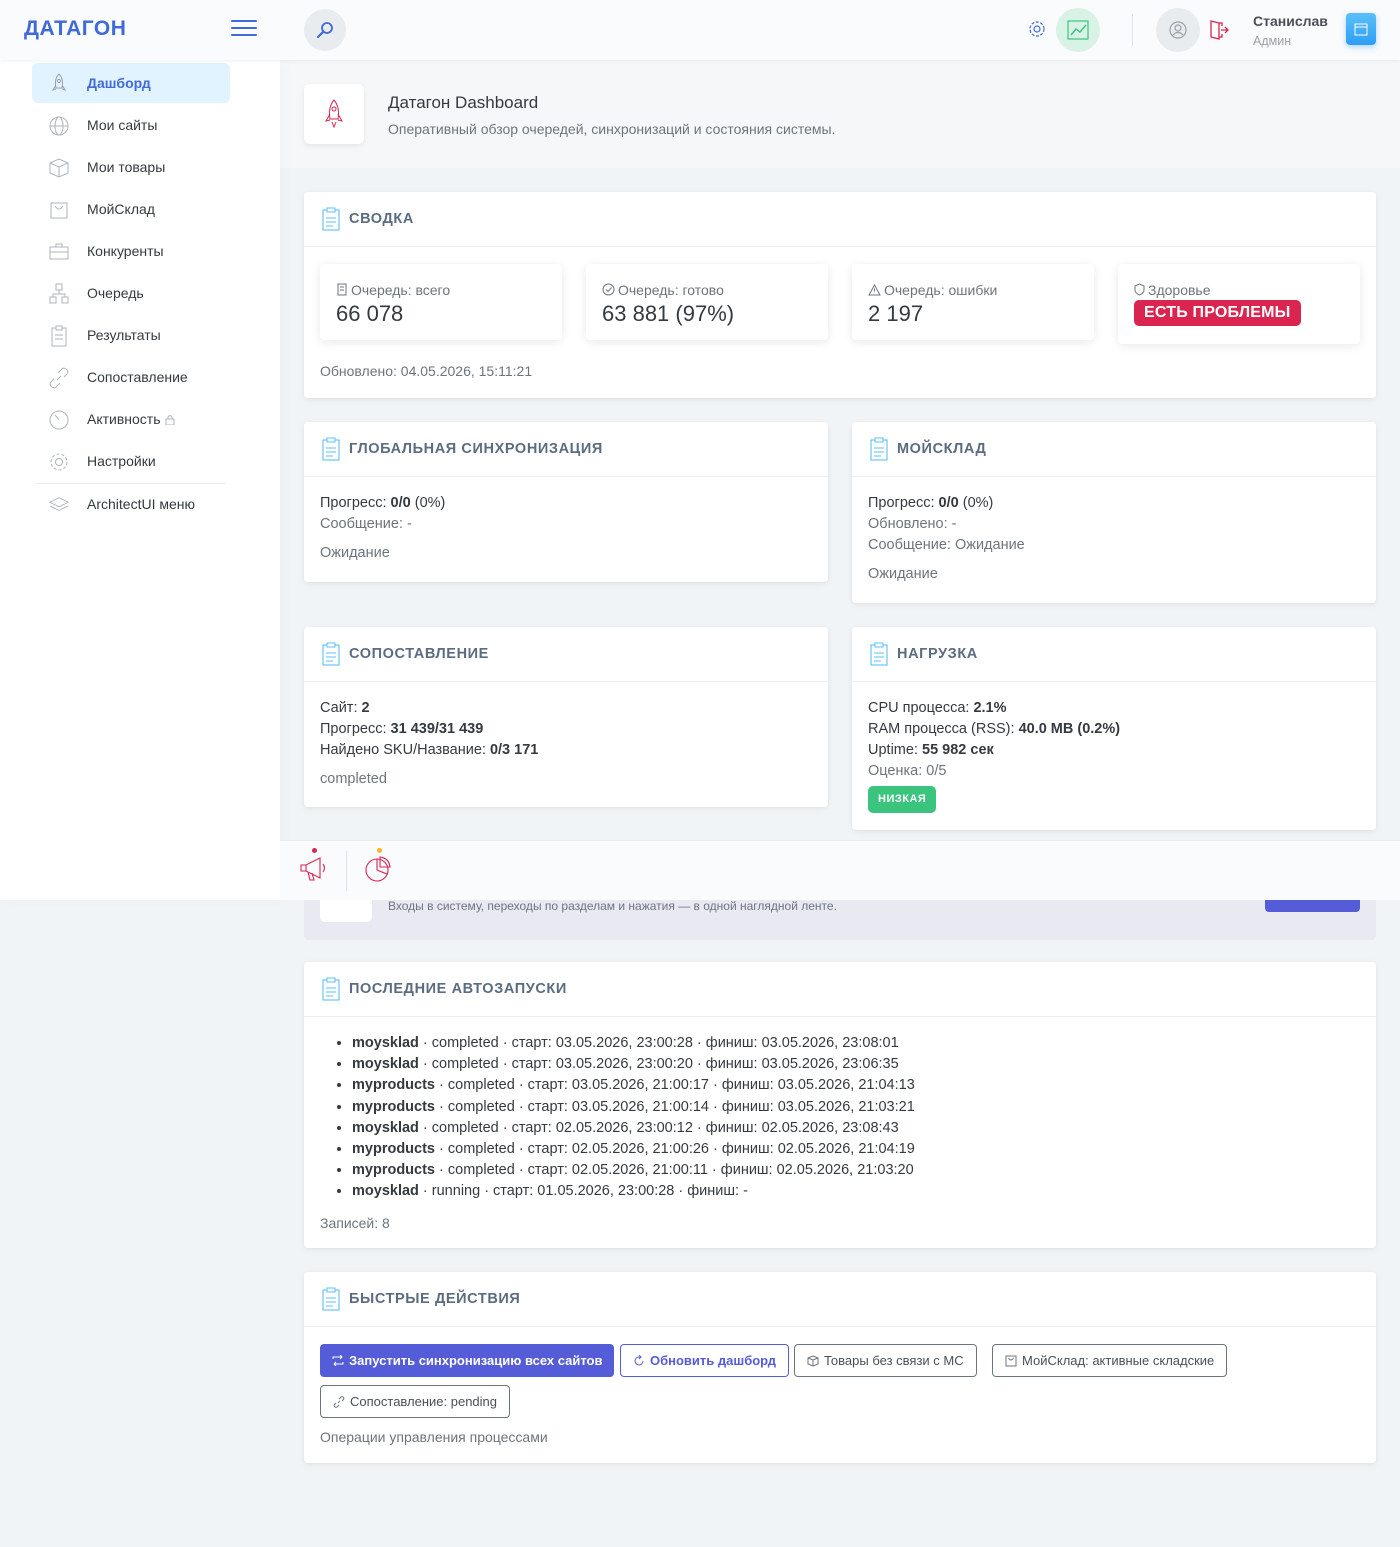 This screenshot has height=1547, width=1400. I want to click on sidebar-item-products: Мои товары, so click(131, 167).